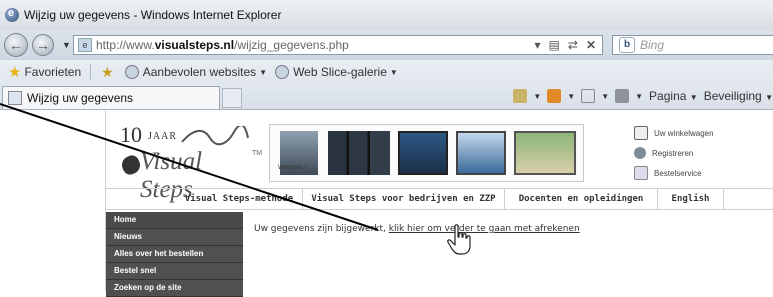 This screenshot has height=297, width=773. What do you see at coordinates (554, 45) in the screenshot?
I see `compatibility-view-icon: ▤` at bounding box center [554, 45].